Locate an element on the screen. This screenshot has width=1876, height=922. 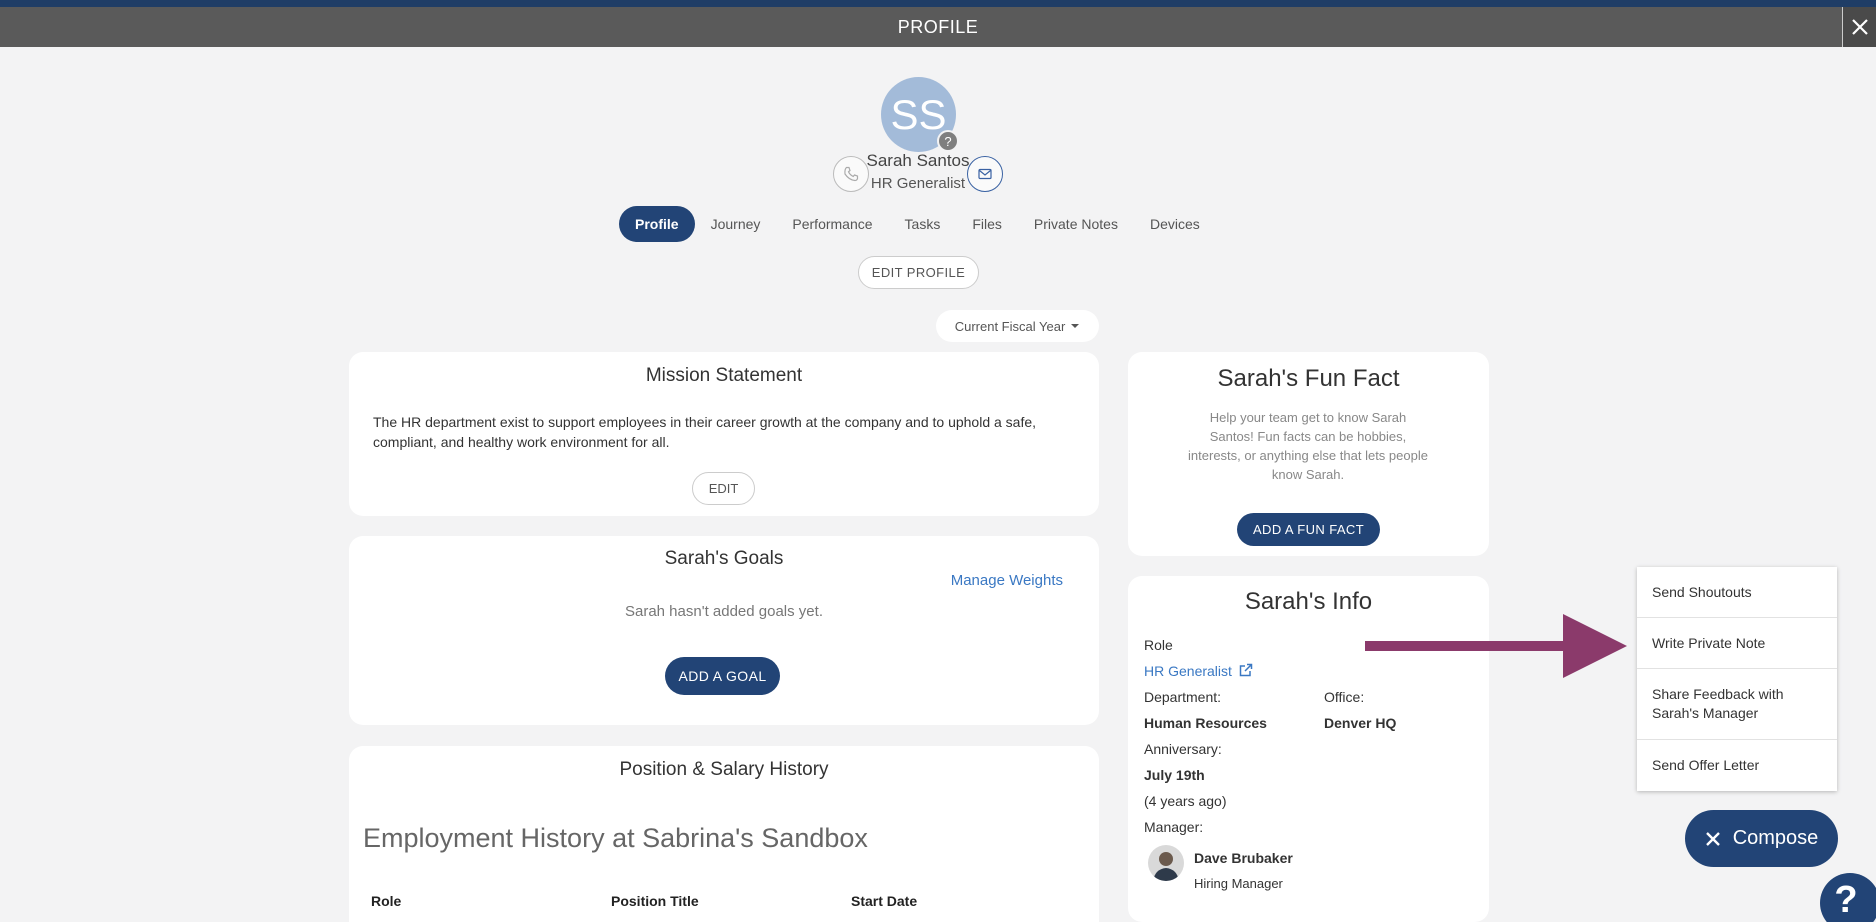
manager-avatar is located at coordinates (1166, 863).